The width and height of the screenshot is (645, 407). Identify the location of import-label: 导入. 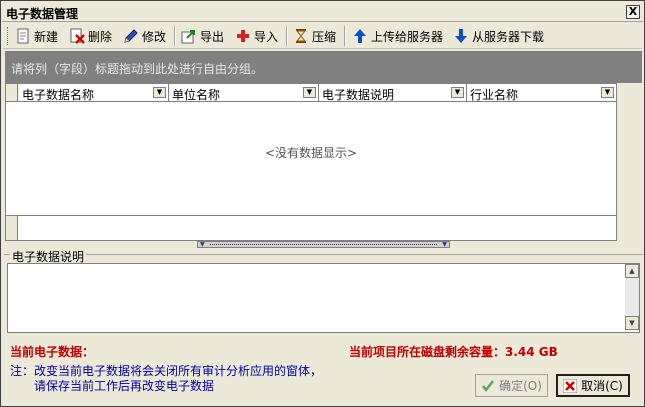
(266, 36).